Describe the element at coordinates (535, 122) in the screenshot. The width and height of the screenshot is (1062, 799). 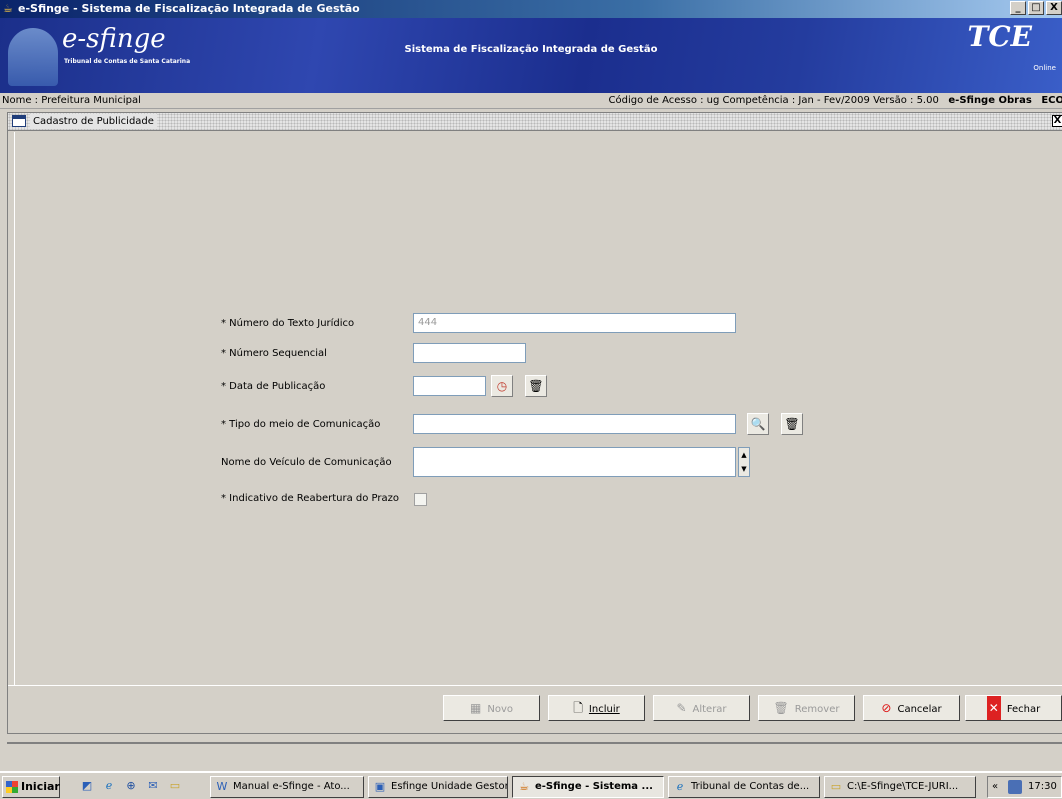
I see `frame-title-bar: Cadastro de Publicidade X` at that location.